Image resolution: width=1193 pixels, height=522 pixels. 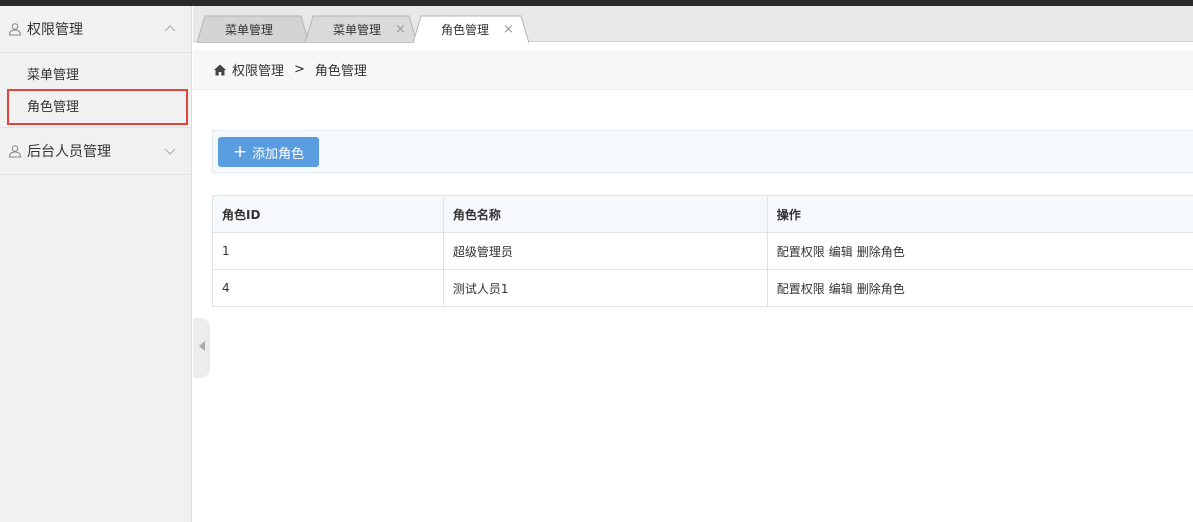 I want to click on tab-menu-management-1: 菜单管理, so click(x=253, y=29).